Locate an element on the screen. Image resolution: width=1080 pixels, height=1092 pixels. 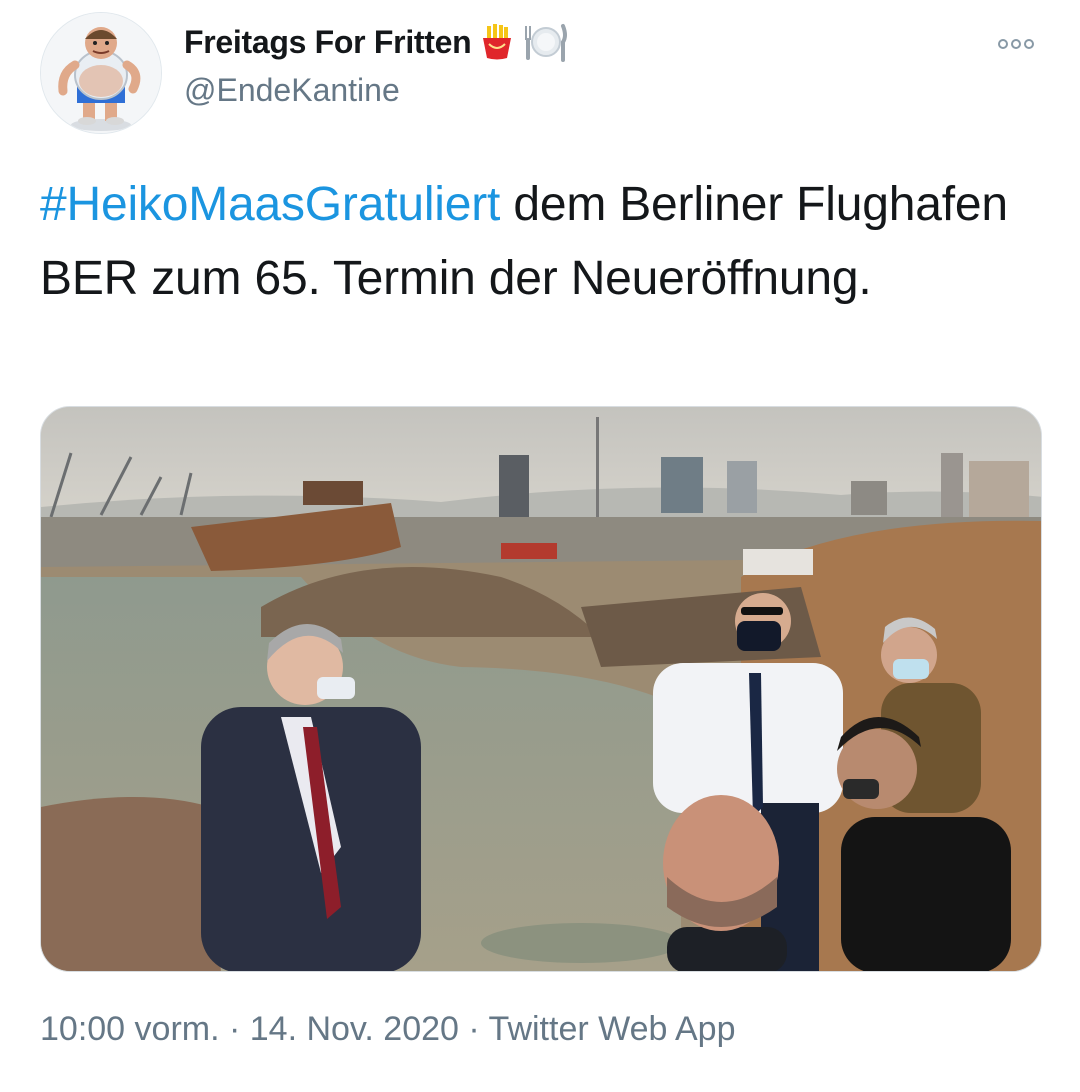
plate-cutlery-icon is located at coordinates (545, 42).